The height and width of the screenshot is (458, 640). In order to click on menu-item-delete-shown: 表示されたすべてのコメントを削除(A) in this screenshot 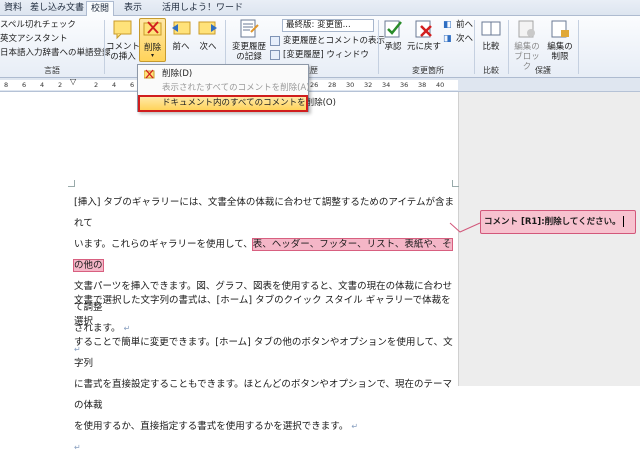, I will do `click(225, 88)`.